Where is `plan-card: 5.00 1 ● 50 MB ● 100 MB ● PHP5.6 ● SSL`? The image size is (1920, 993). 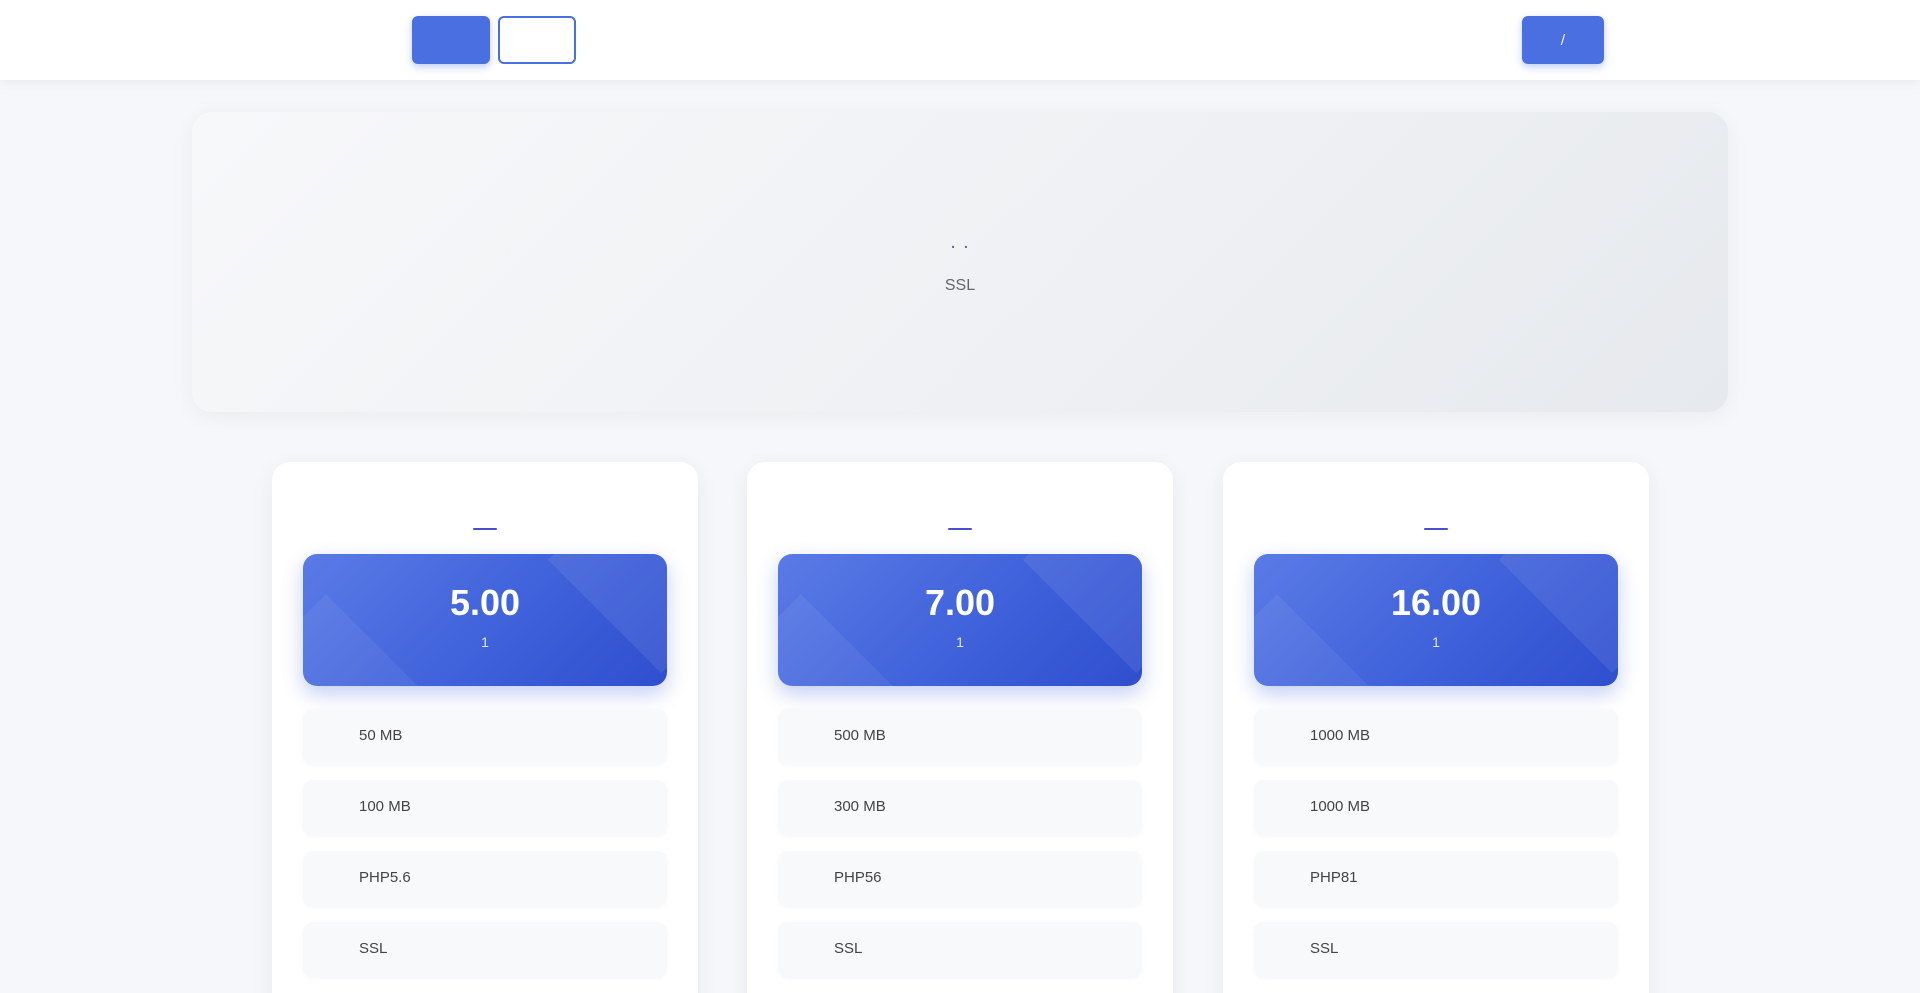 plan-card: 5.00 1 ● 50 MB ● 100 MB ● PHP5.6 ● SSL is located at coordinates (485, 727).